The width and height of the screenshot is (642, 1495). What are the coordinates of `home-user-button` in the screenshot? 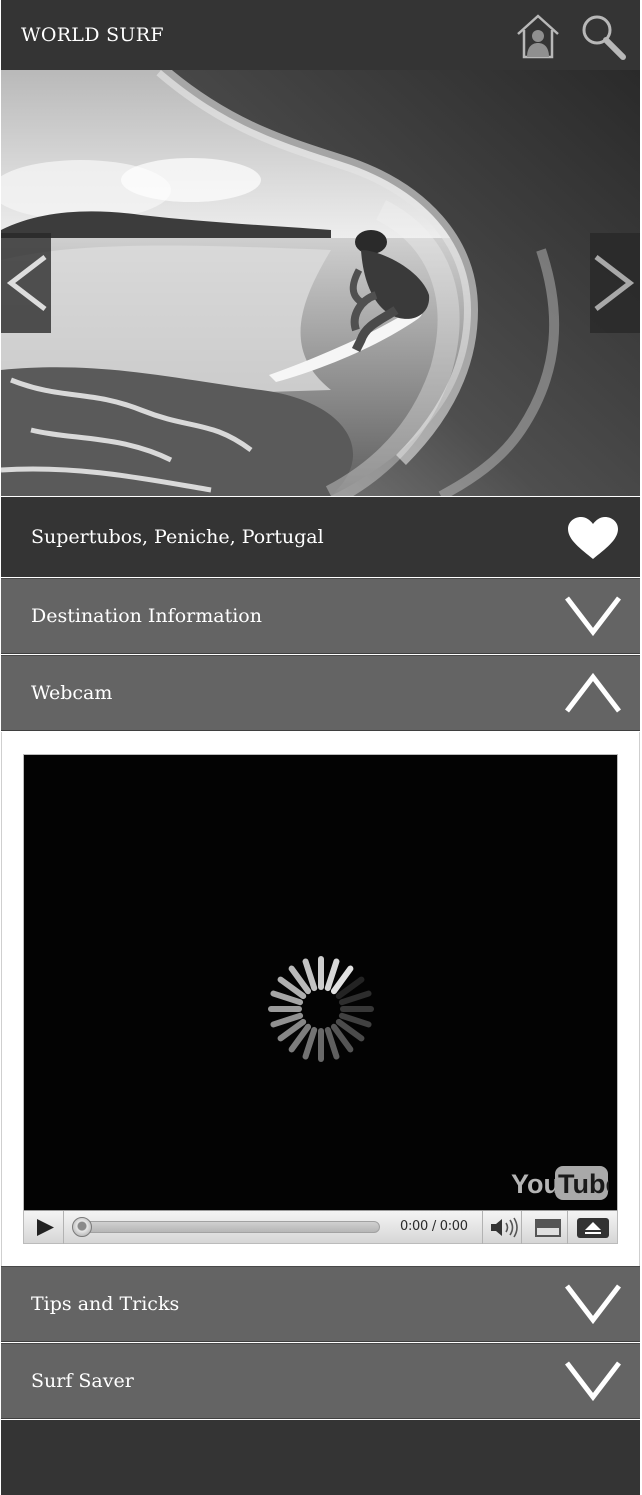 It's located at (538, 36).